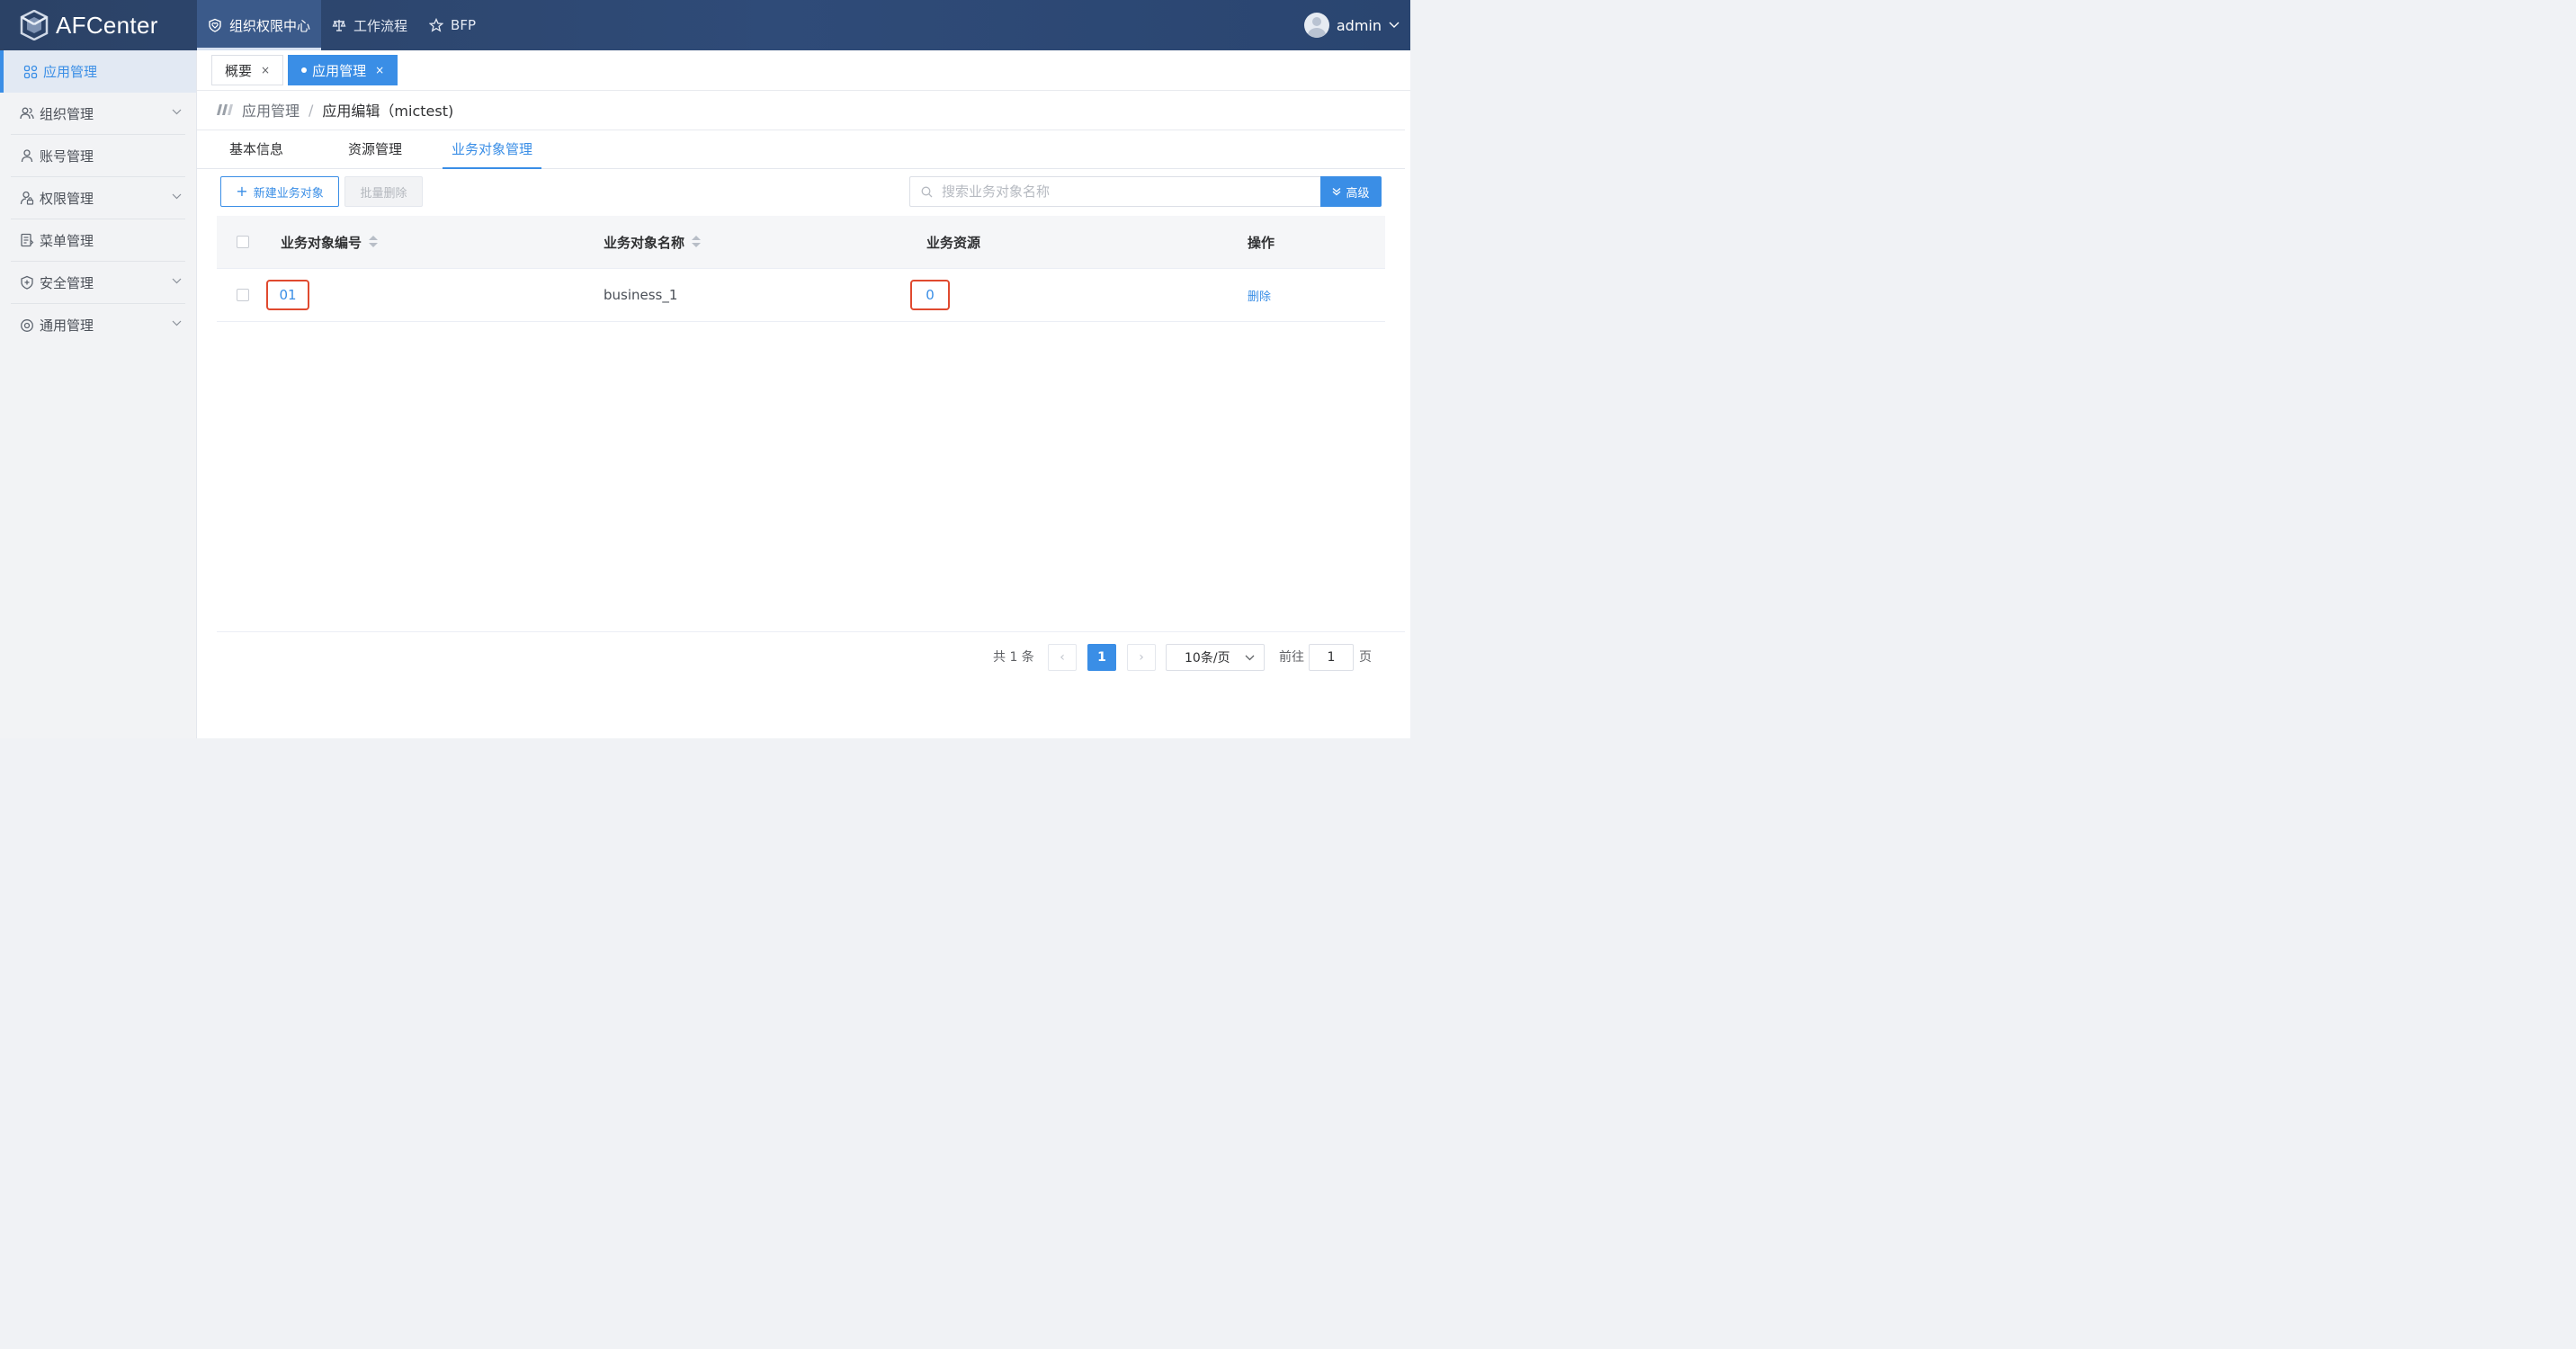 Image resolution: width=2576 pixels, height=1349 pixels. What do you see at coordinates (27, 282) in the screenshot?
I see `shield-plus-icon` at bounding box center [27, 282].